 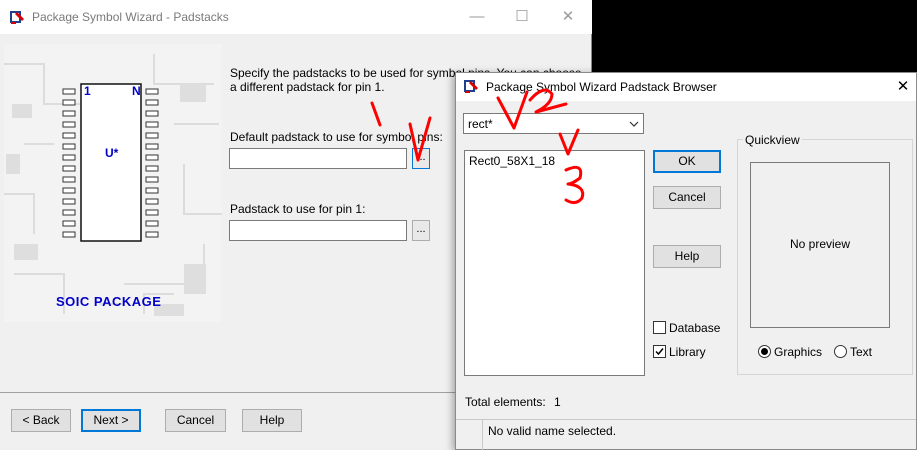 What do you see at coordinates (574, 185) in the screenshot?
I see `annotation-3-shape` at bounding box center [574, 185].